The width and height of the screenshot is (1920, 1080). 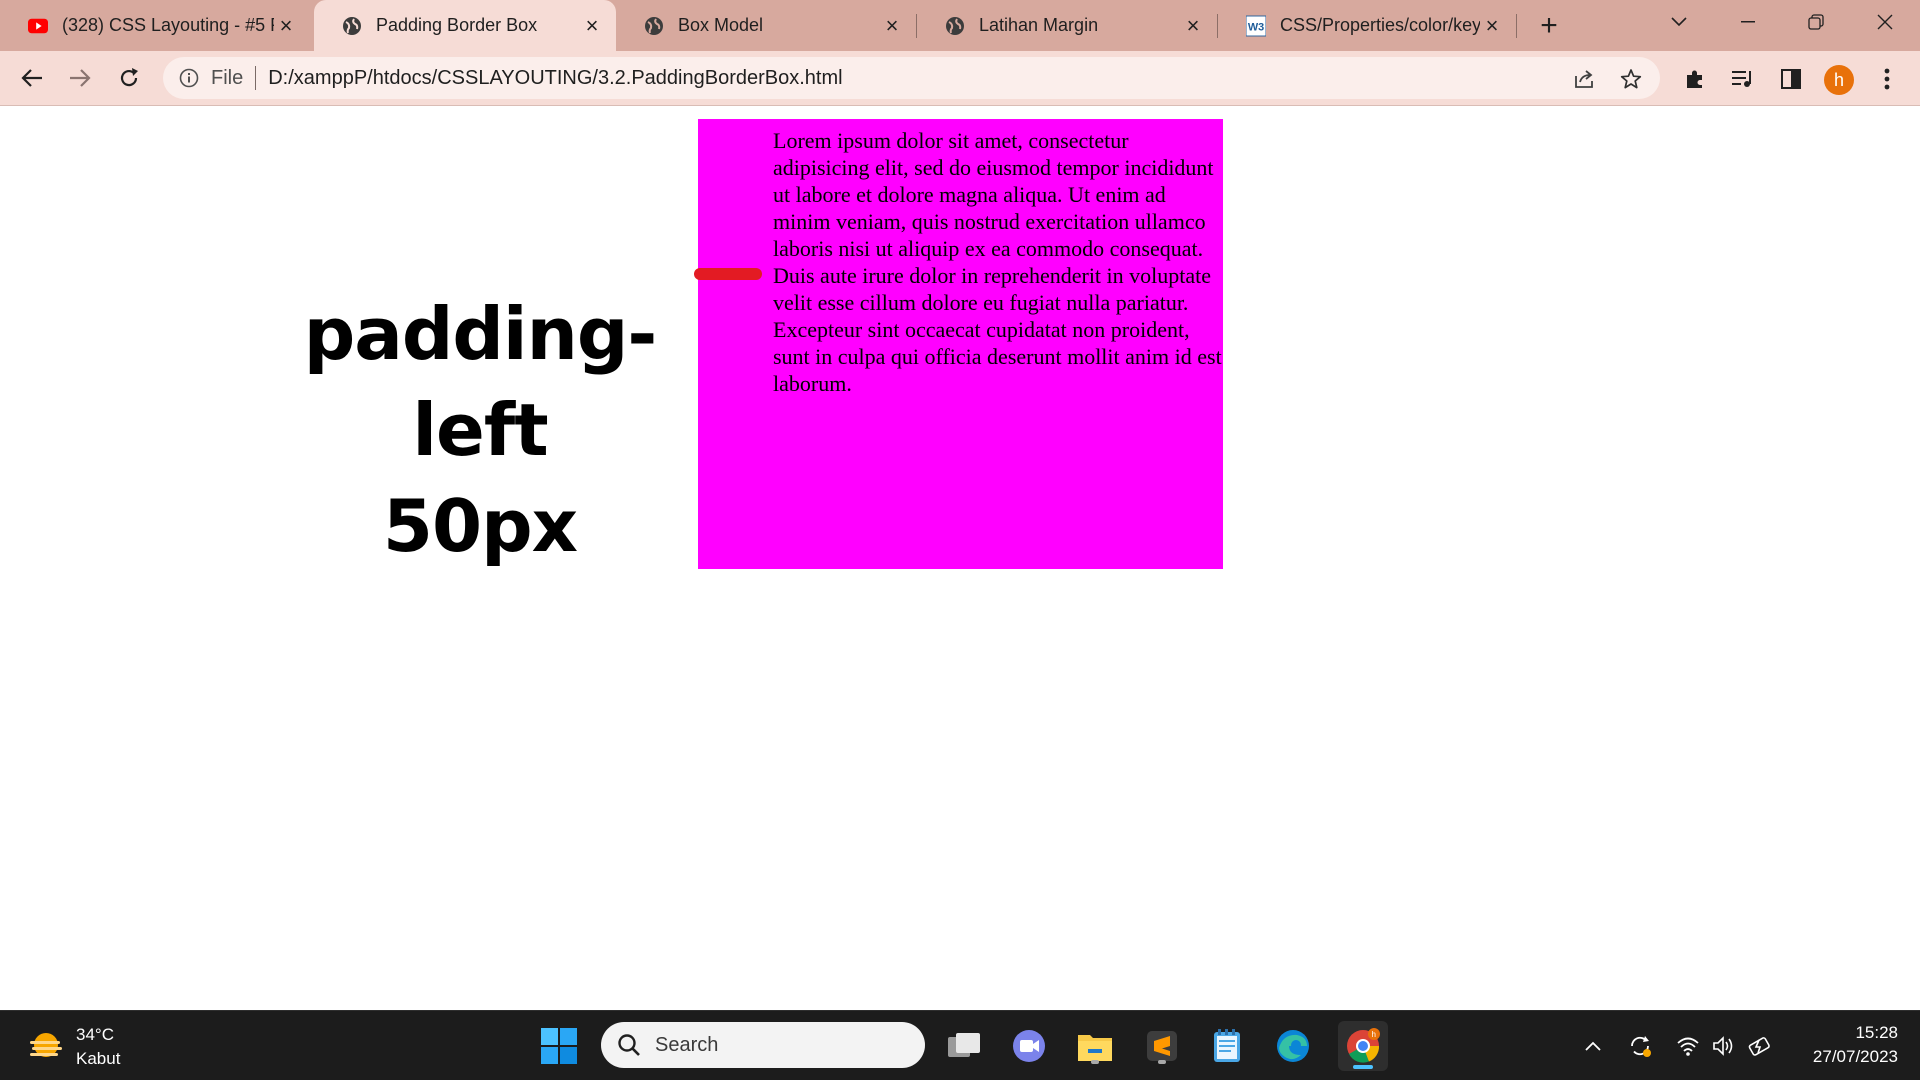 What do you see at coordinates (1844, 1045) in the screenshot?
I see `system-clock: 15:28 27/07/2023` at bounding box center [1844, 1045].